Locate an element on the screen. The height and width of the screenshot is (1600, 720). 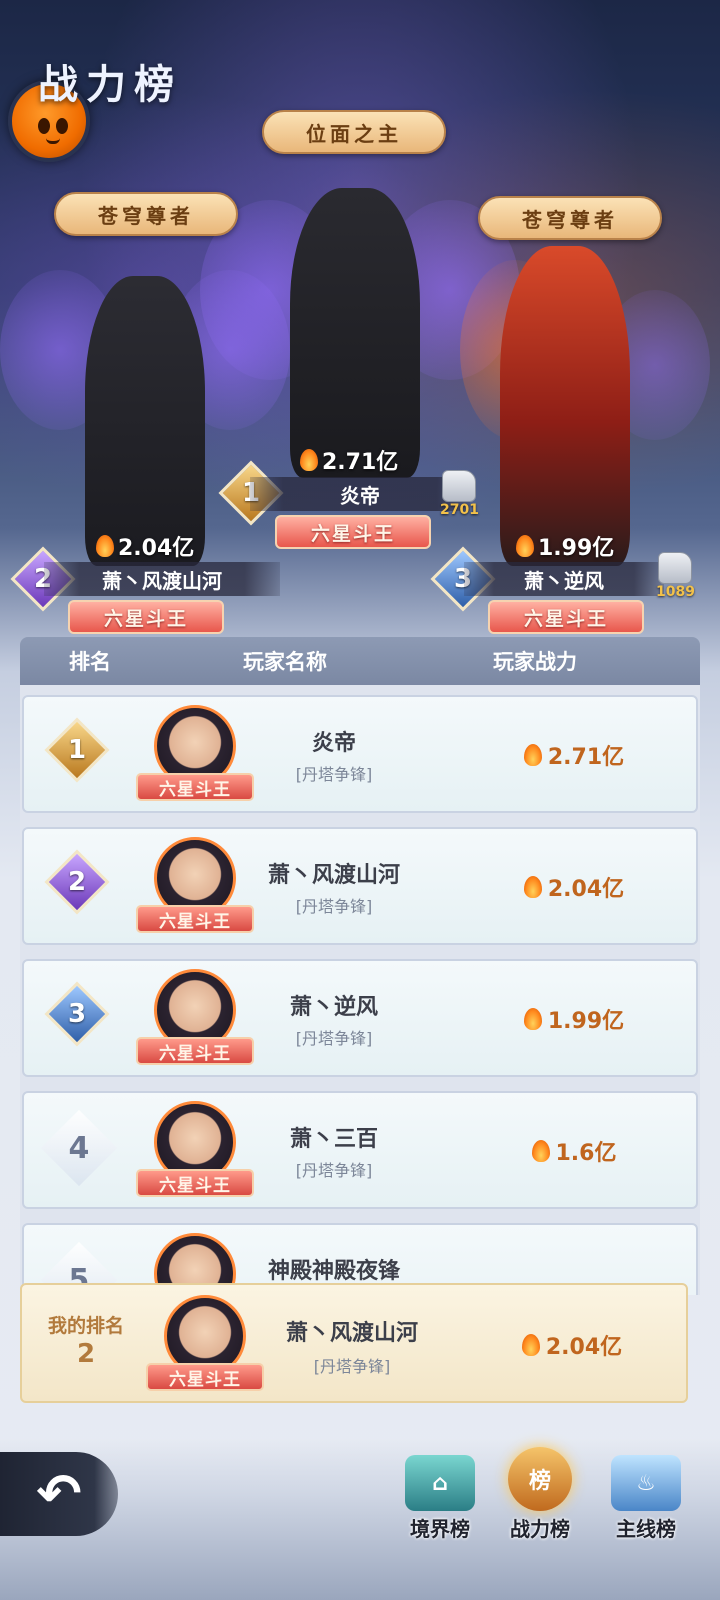
player-power: 1.99亿 is located at coordinates (574, 1019).